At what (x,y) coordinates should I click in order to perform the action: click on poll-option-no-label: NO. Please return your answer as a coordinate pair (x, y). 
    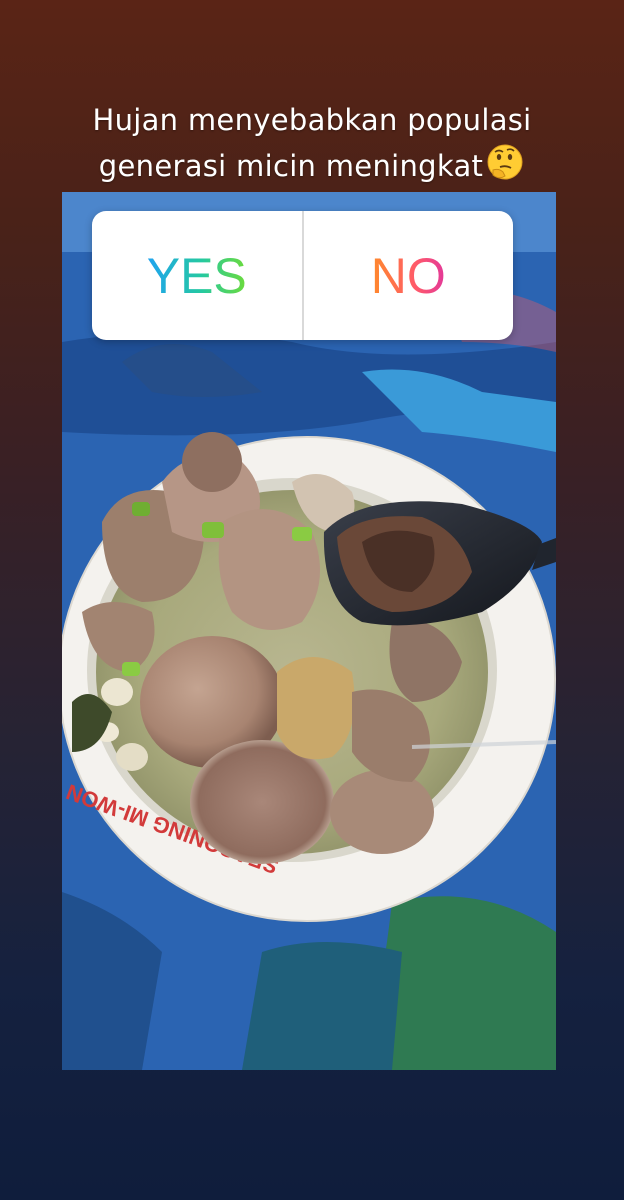
    Looking at the image, I should click on (408, 275).